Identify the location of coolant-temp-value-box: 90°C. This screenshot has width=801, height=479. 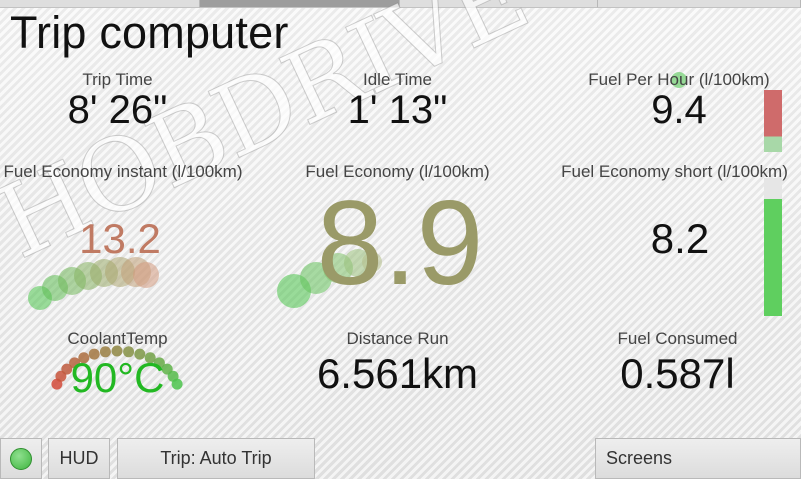
(117, 378).